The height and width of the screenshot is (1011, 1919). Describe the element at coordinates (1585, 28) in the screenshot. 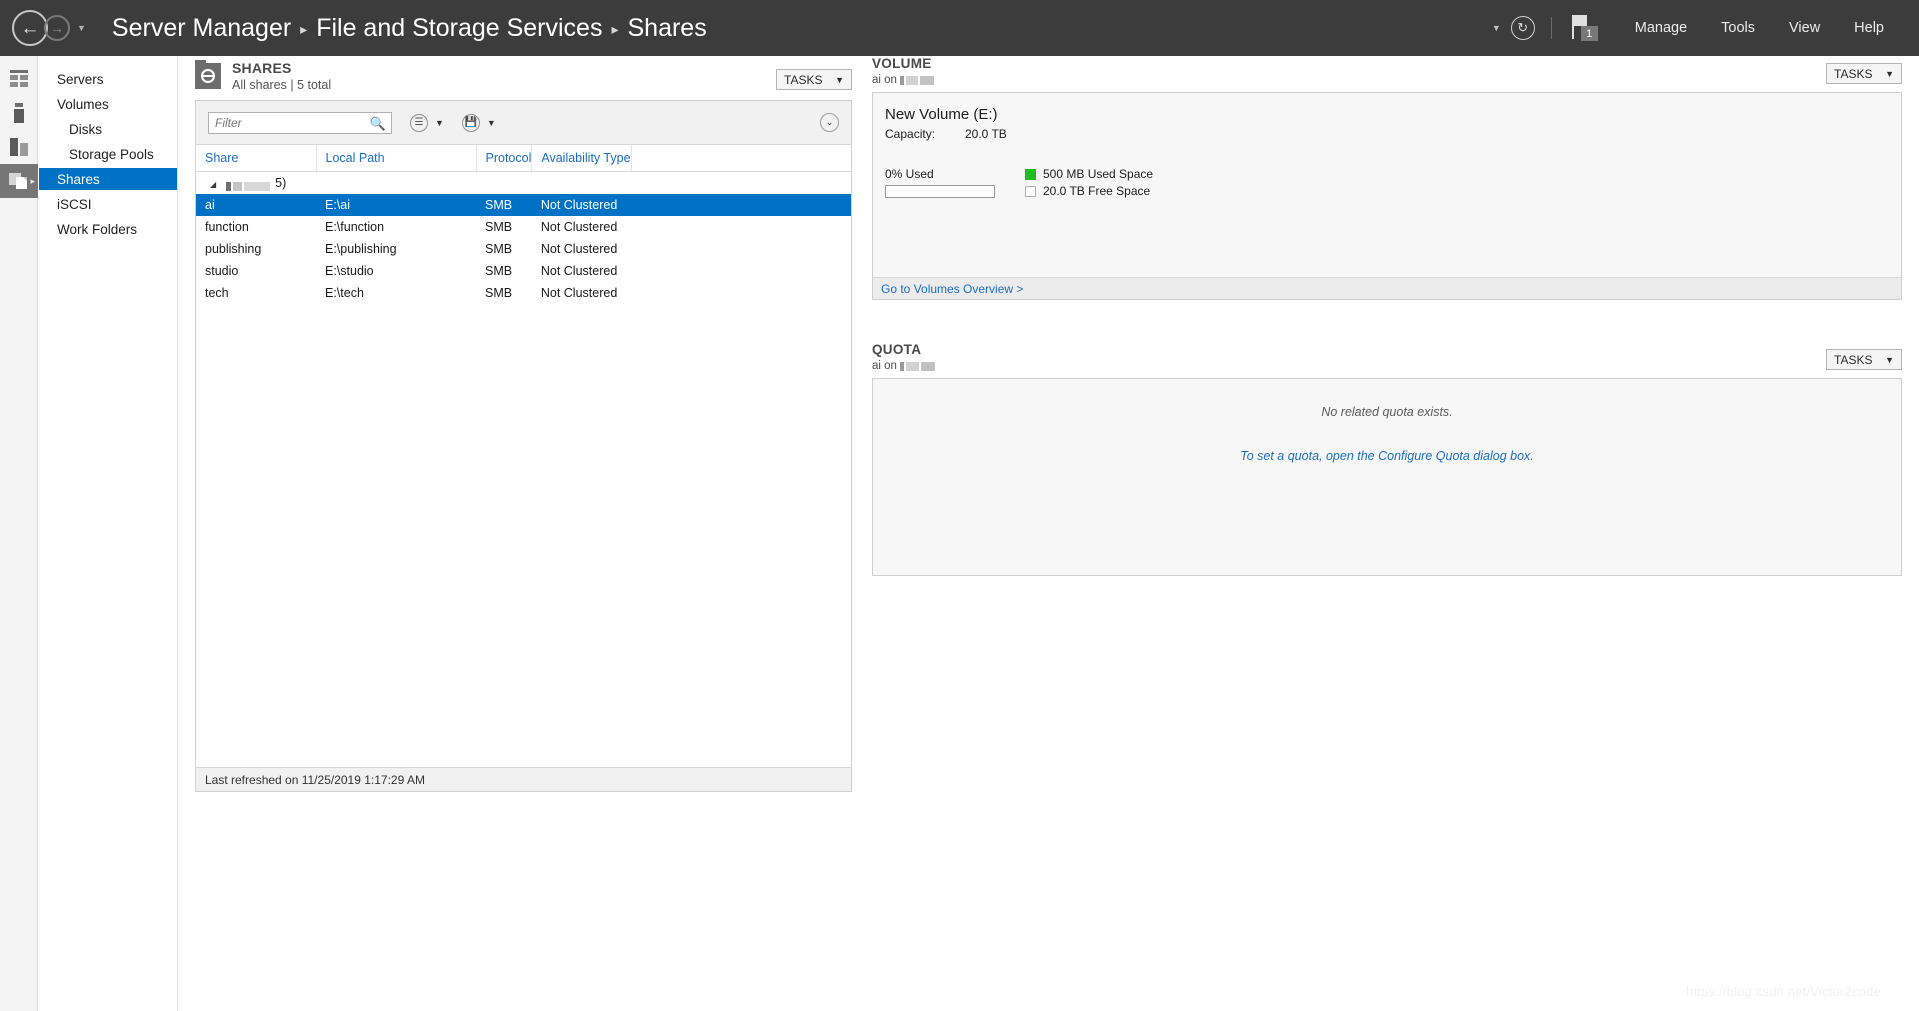

I see `notifications-flag-button: 1` at that location.